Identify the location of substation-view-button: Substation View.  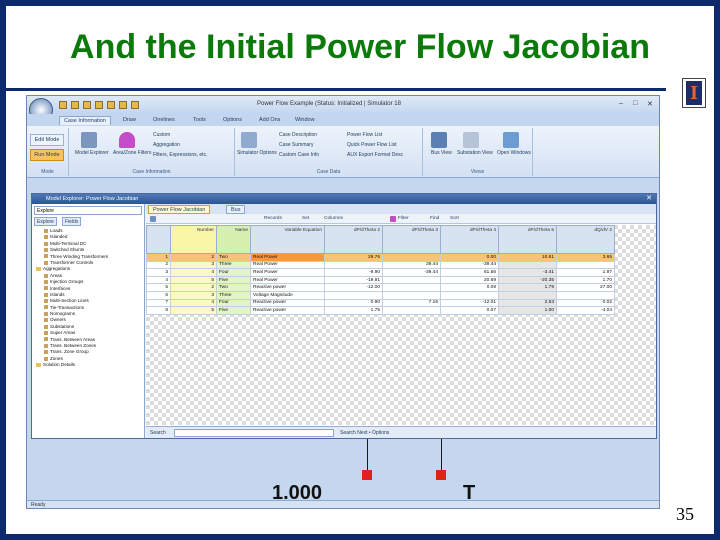
(475, 153).